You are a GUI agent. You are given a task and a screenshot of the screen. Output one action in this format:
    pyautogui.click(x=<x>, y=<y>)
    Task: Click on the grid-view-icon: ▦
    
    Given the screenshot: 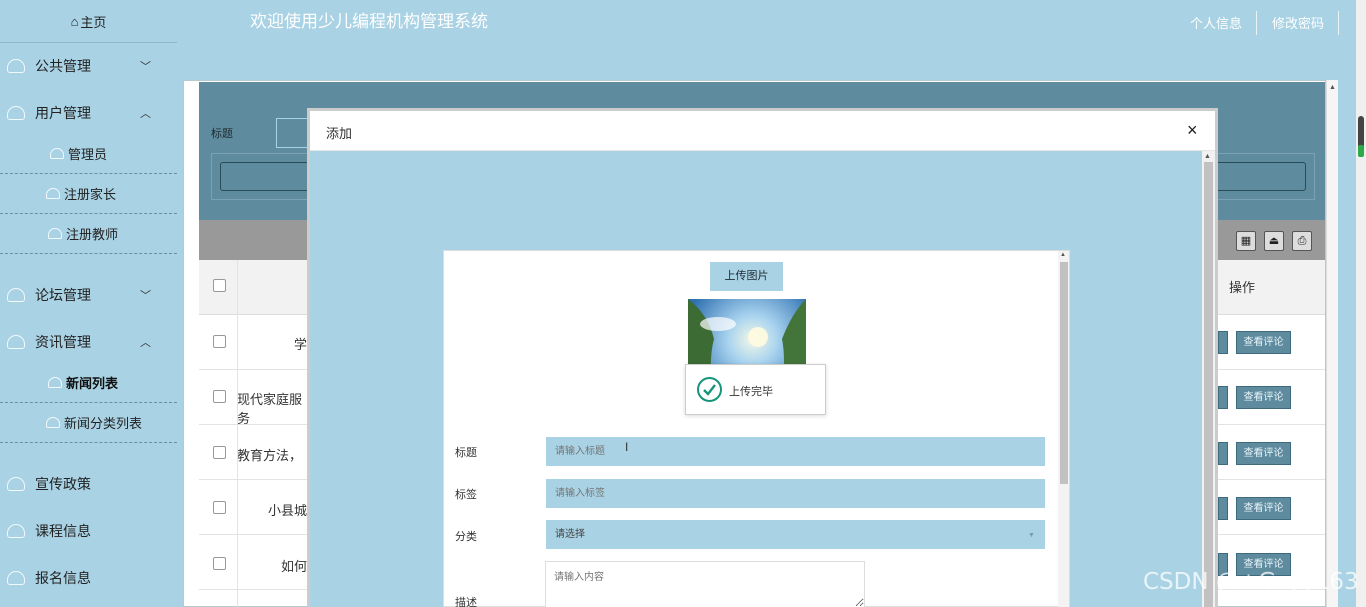 What is the action you would take?
    pyautogui.click(x=1246, y=241)
    